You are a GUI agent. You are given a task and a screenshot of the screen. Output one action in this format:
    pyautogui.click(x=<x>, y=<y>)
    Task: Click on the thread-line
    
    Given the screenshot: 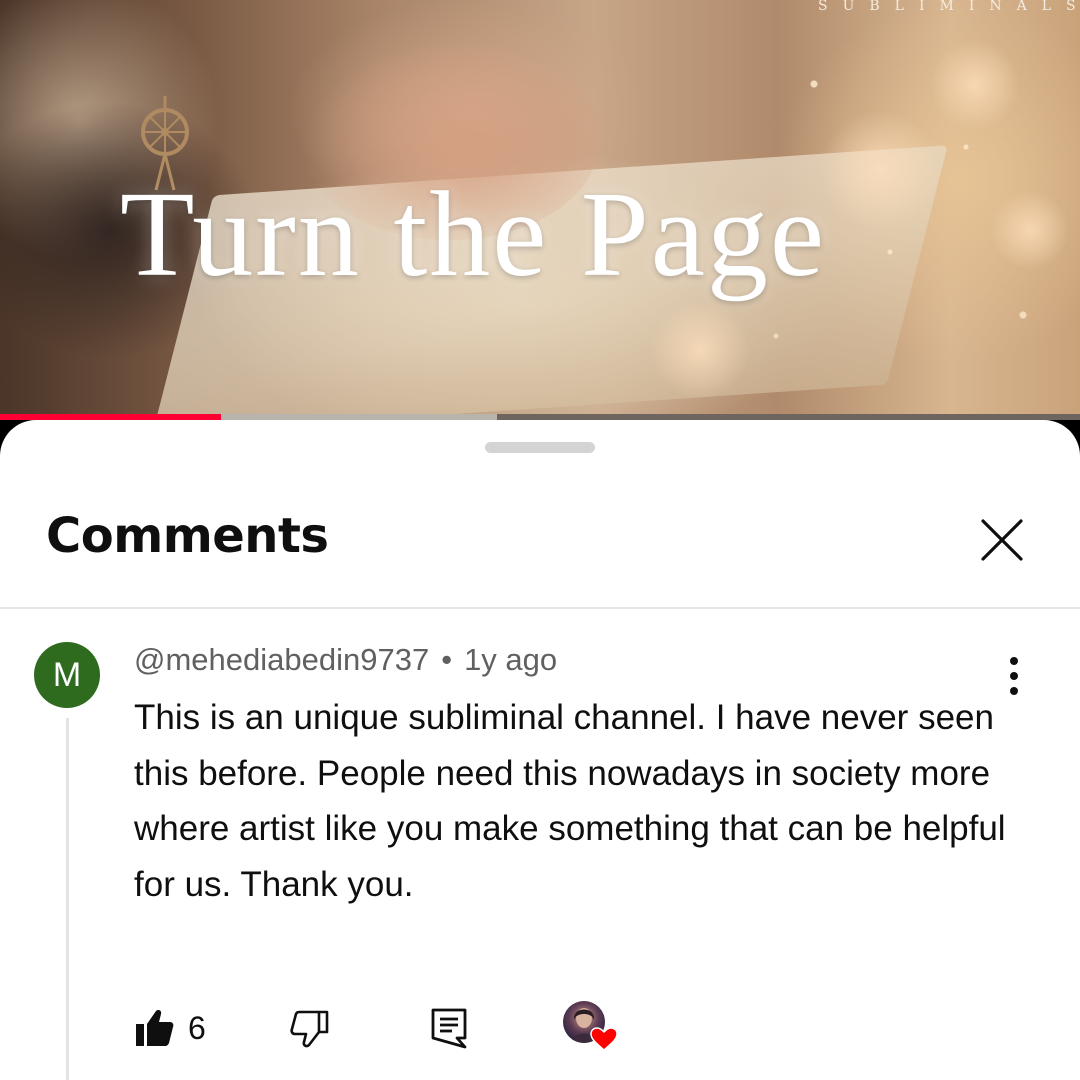 What is the action you would take?
    pyautogui.click(x=67, y=899)
    